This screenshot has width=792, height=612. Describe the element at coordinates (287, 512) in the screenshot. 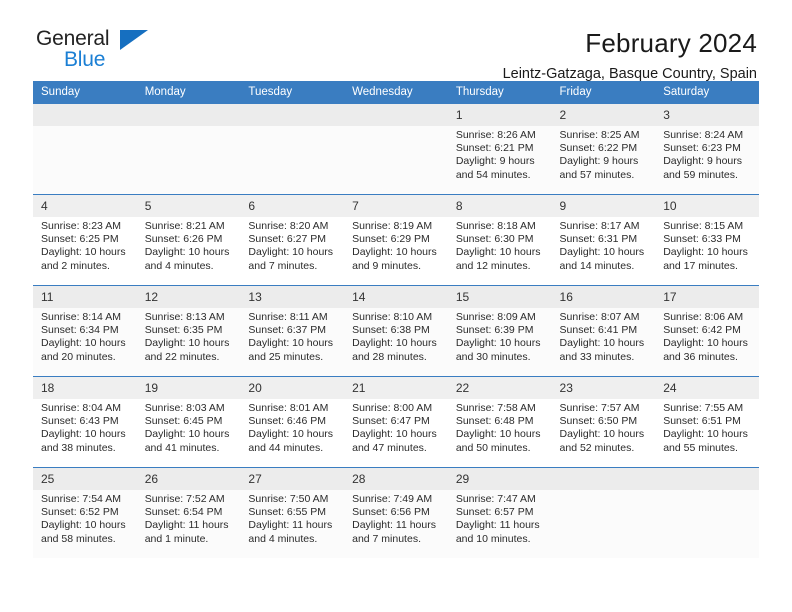

I see `day-detail-line: Sunset: 6:55 PM` at that location.